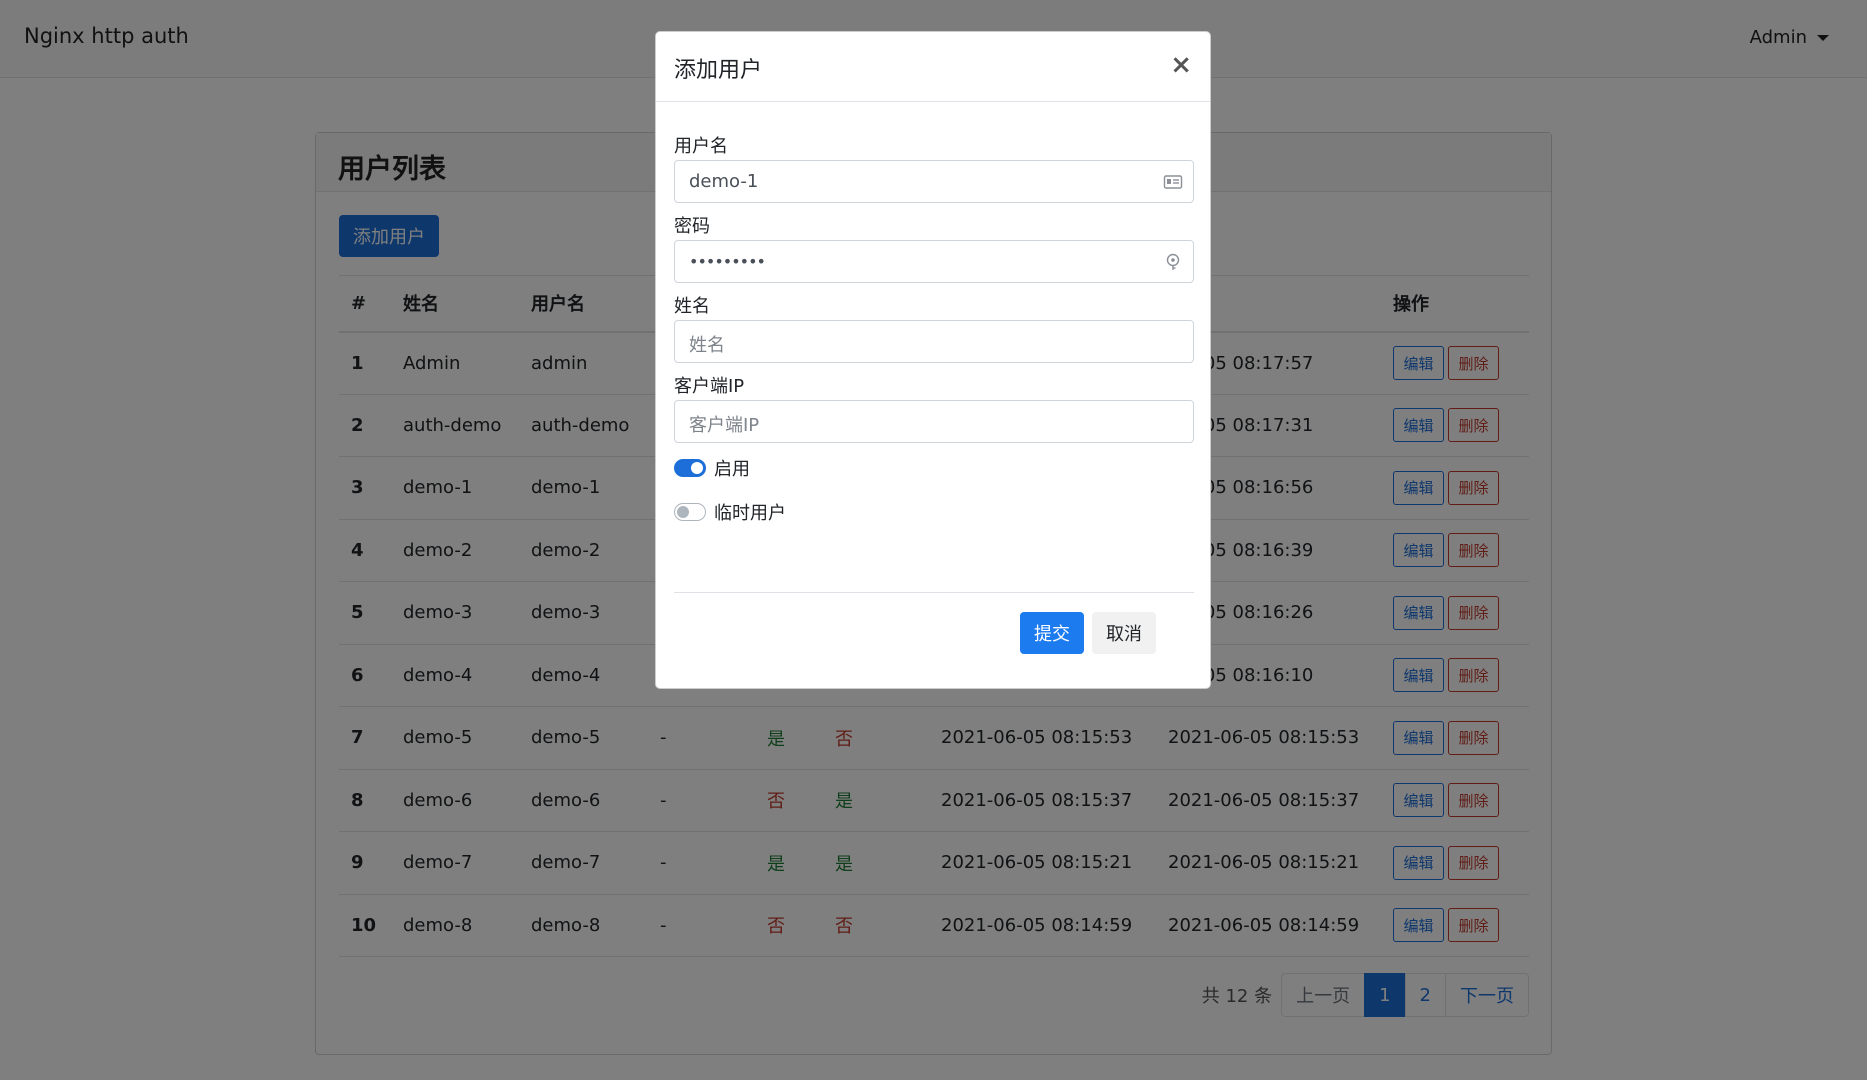 The image size is (1867, 1080). What do you see at coordinates (709, 386) in the screenshot?
I see `ip-label: 客户端IP` at bounding box center [709, 386].